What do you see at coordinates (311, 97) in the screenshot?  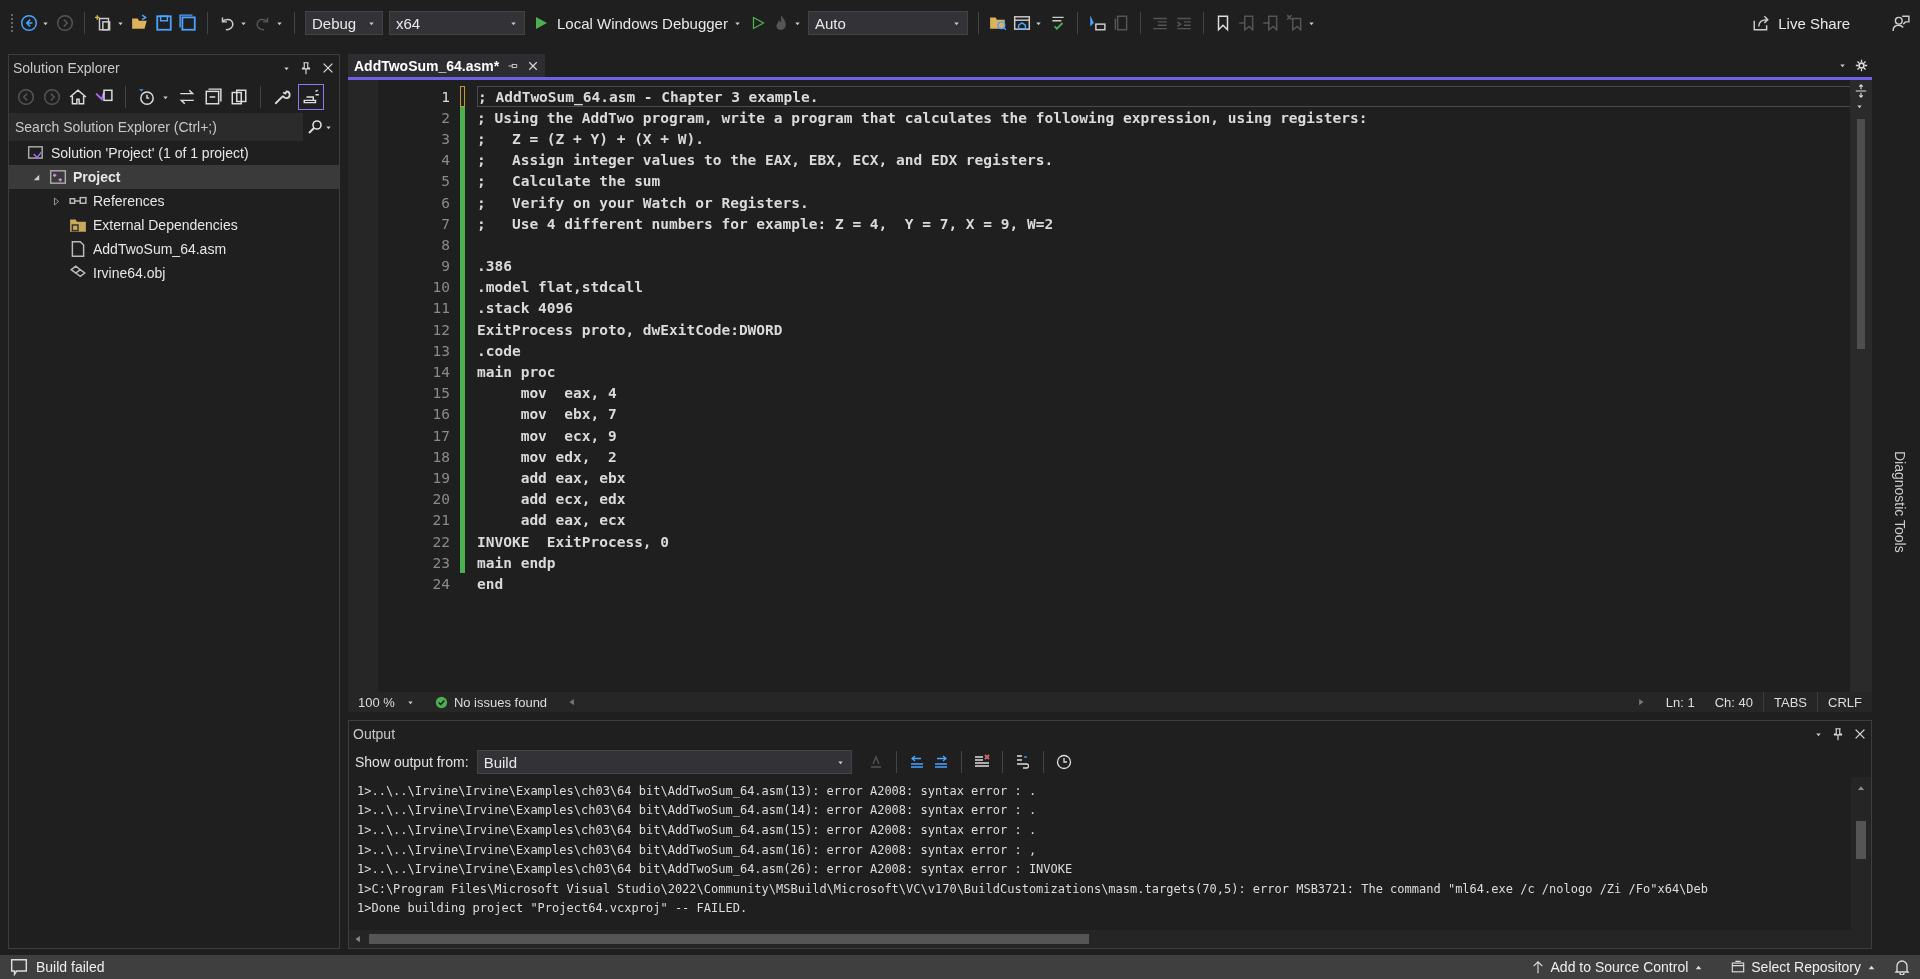 I see `preview-icon` at bounding box center [311, 97].